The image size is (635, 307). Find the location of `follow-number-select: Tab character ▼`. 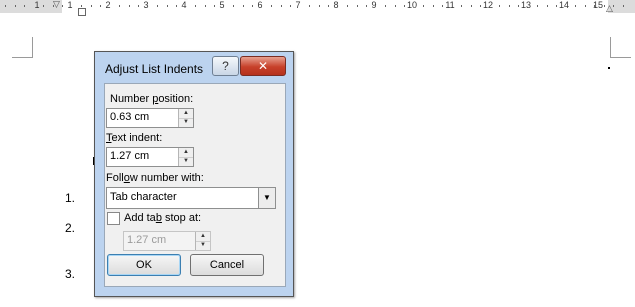

follow-number-select: Tab character ▼ is located at coordinates (191, 198).